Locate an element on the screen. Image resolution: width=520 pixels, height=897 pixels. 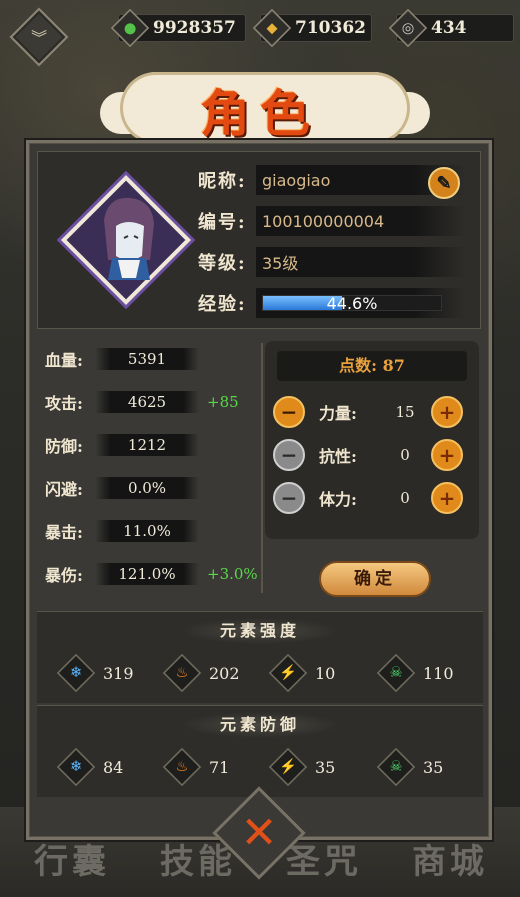
element-defense-title: 元素防御 is located at coordinates (260, 725).